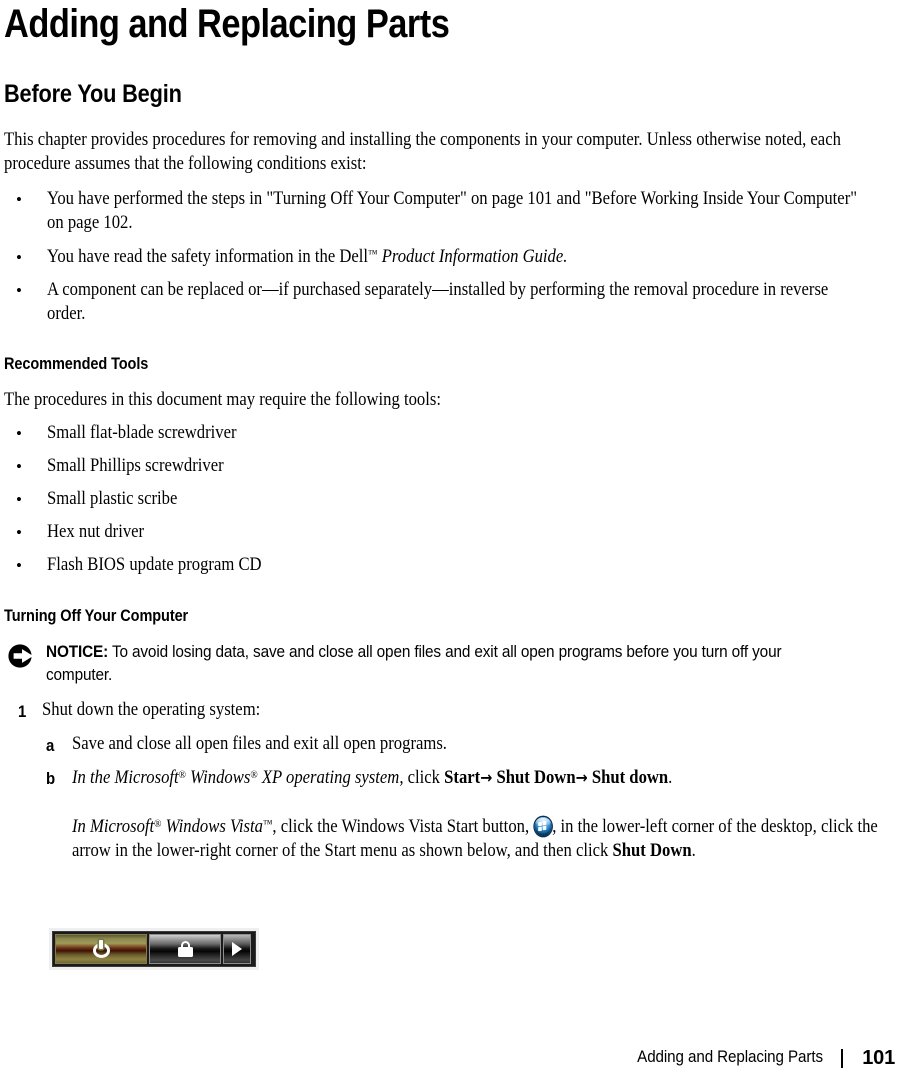 The height and width of the screenshot is (1073, 907). Describe the element at coordinates (113, 827) in the screenshot. I see `vista-italic-1: In Microsoft` at that location.